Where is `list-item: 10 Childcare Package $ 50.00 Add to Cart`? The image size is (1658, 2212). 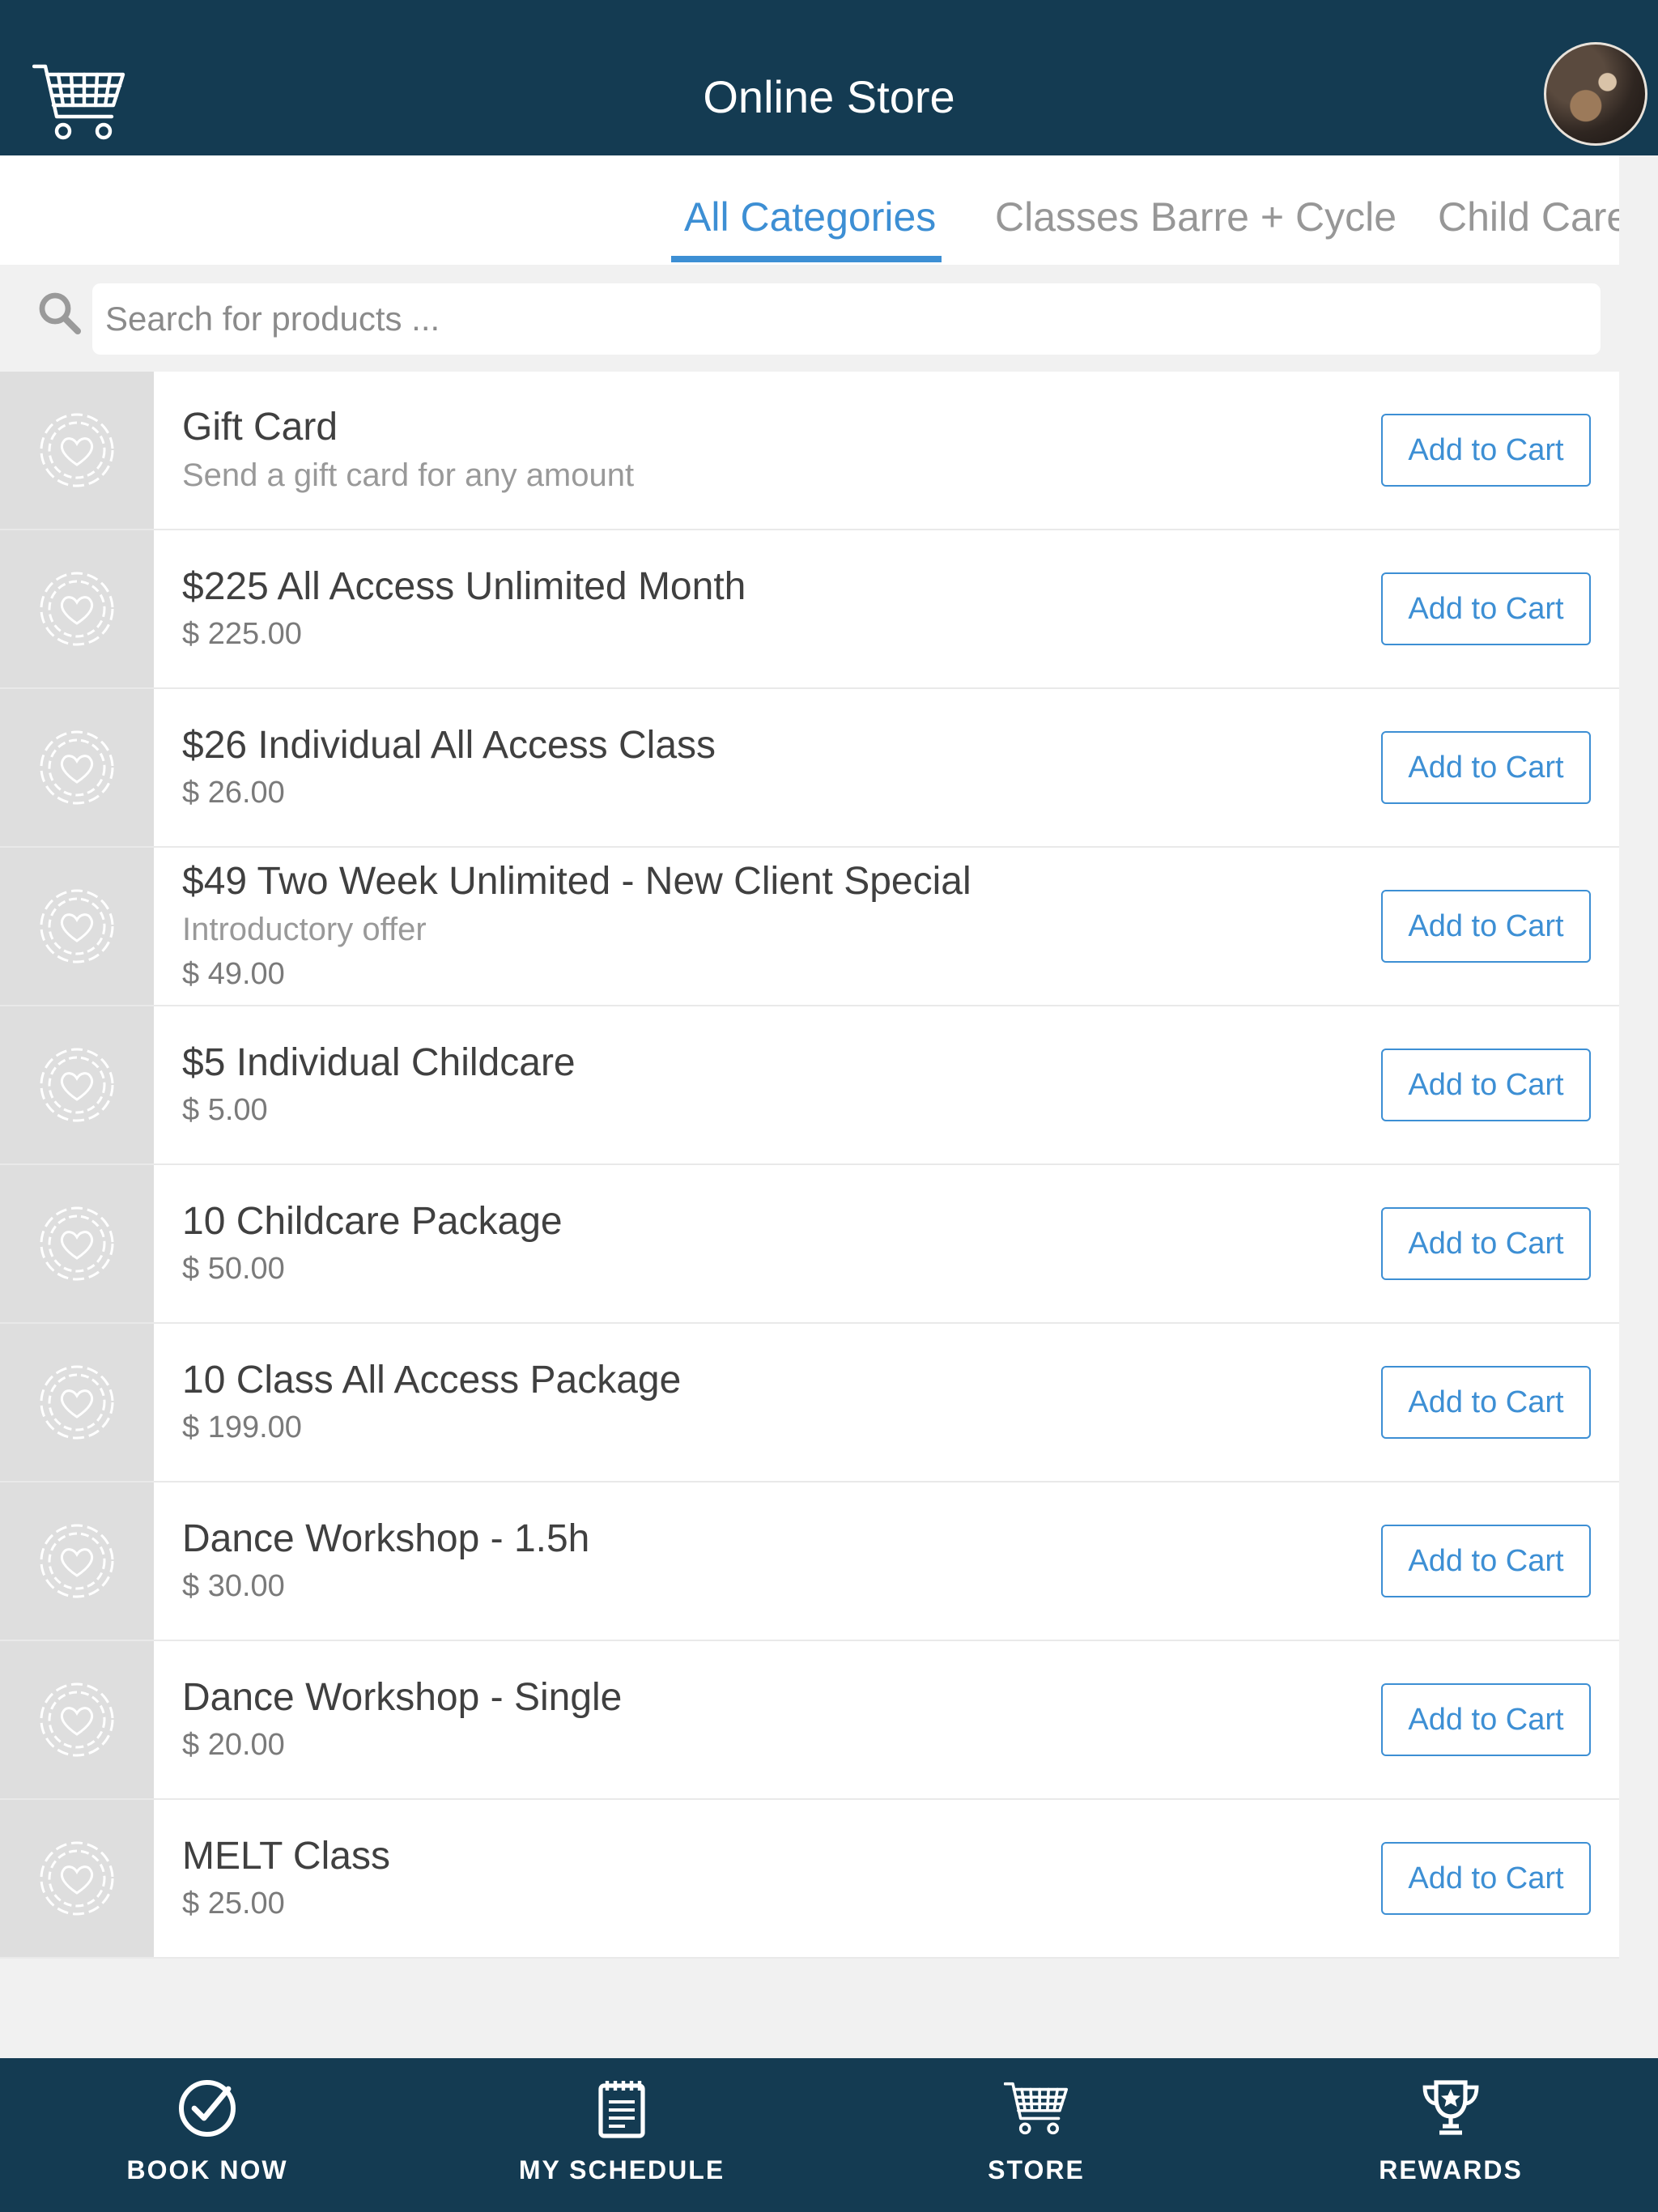 list-item: 10 Childcare Package $ 50.00 Add to Cart is located at coordinates (809, 1245).